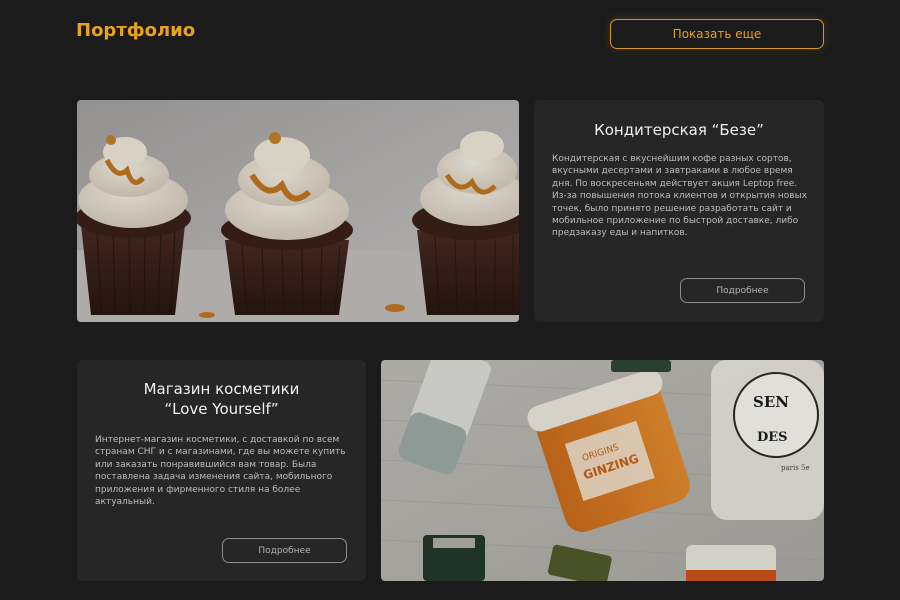 The width and height of the screenshot is (900, 600). What do you see at coordinates (717, 34) in the screenshot?
I see `show-more-button: Показать еще` at bounding box center [717, 34].